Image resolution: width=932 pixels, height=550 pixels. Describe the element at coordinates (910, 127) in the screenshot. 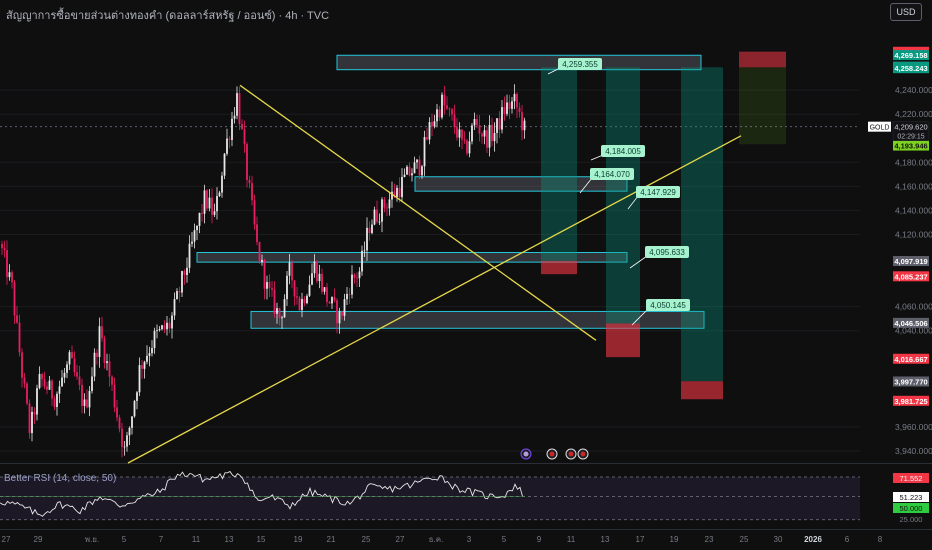

I see `last-price-value: 4,209.620` at that location.